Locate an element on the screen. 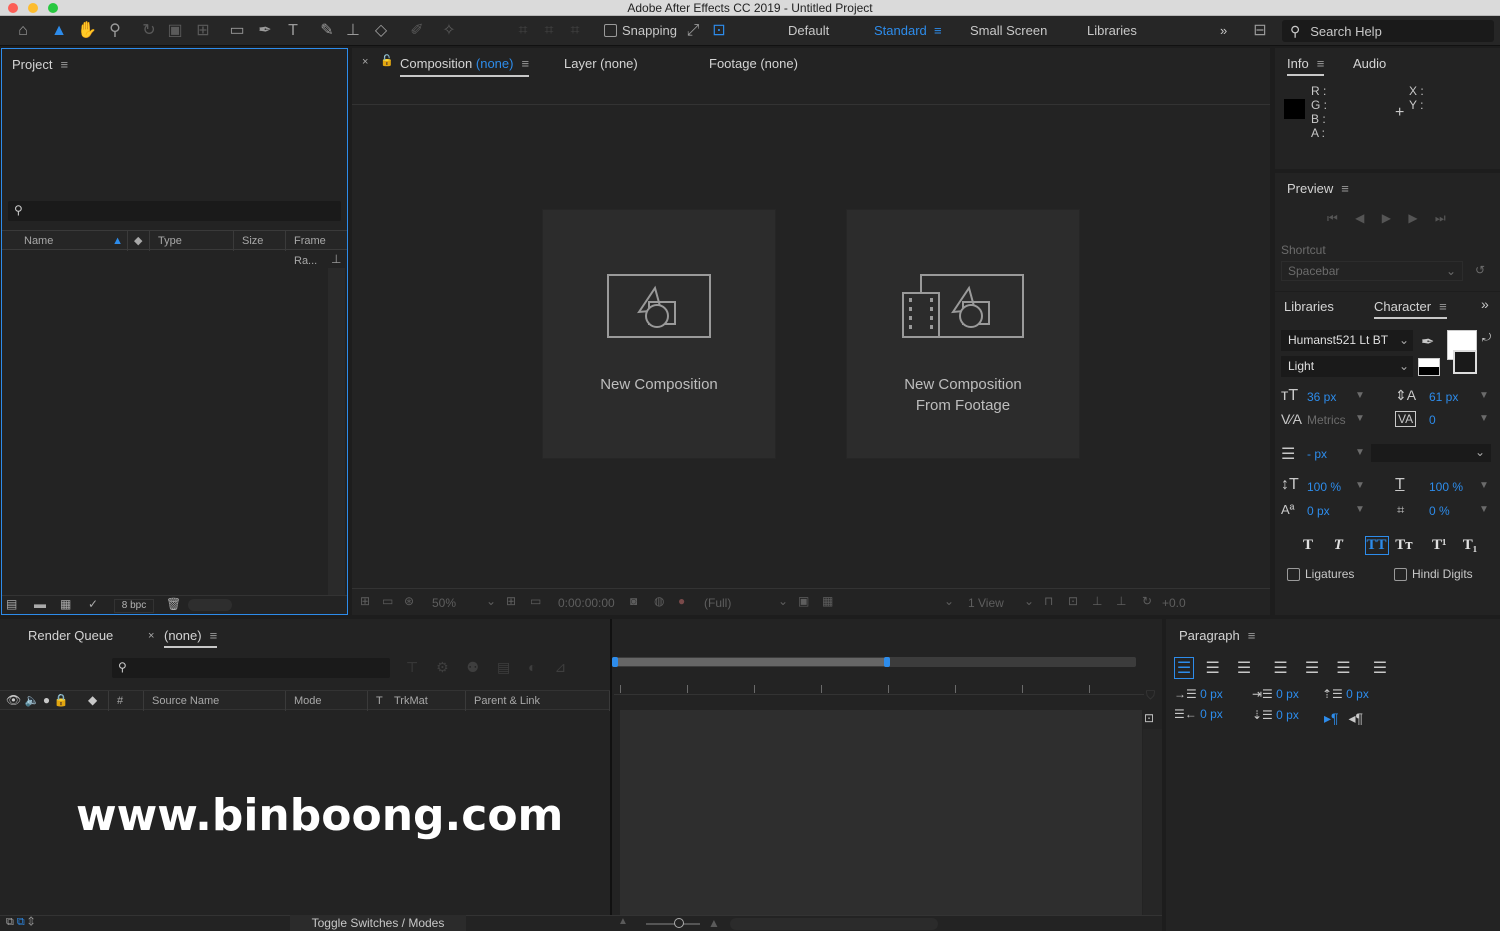  tab-libraries: Libraries is located at coordinates (1309, 306).